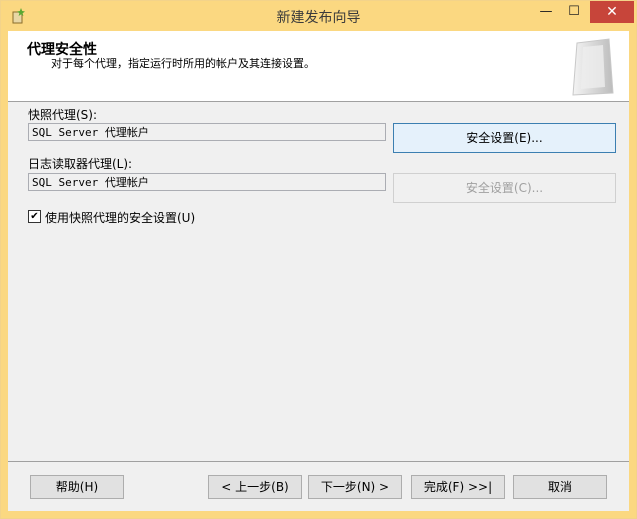  Describe the element at coordinates (255, 487) in the screenshot. I see `back-button: < 上一步(B)` at that location.